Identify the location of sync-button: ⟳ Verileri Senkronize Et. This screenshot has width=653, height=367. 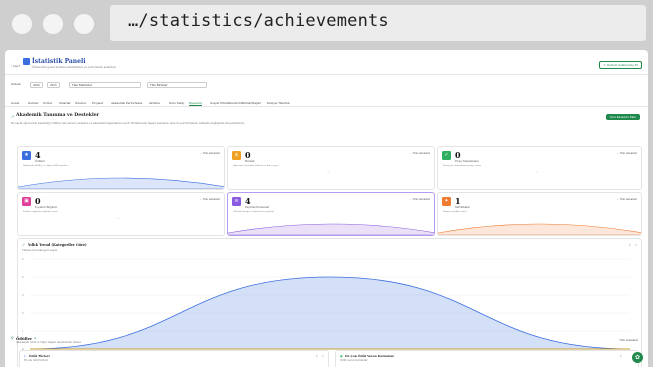
(620, 65).